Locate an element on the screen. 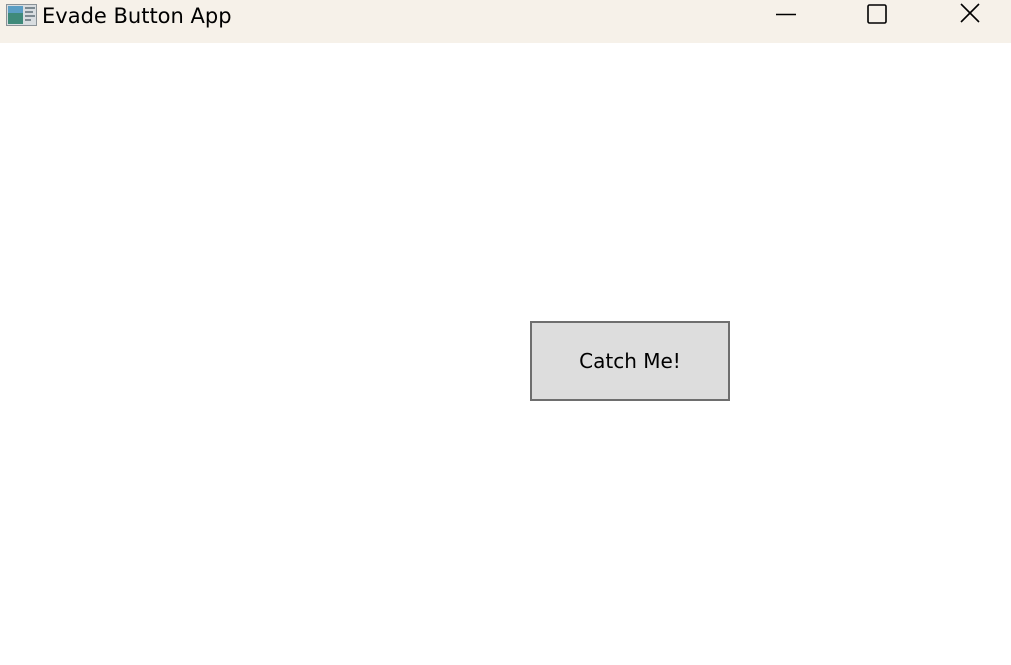 The image size is (1011, 665). minimize-button is located at coordinates (786, 15).